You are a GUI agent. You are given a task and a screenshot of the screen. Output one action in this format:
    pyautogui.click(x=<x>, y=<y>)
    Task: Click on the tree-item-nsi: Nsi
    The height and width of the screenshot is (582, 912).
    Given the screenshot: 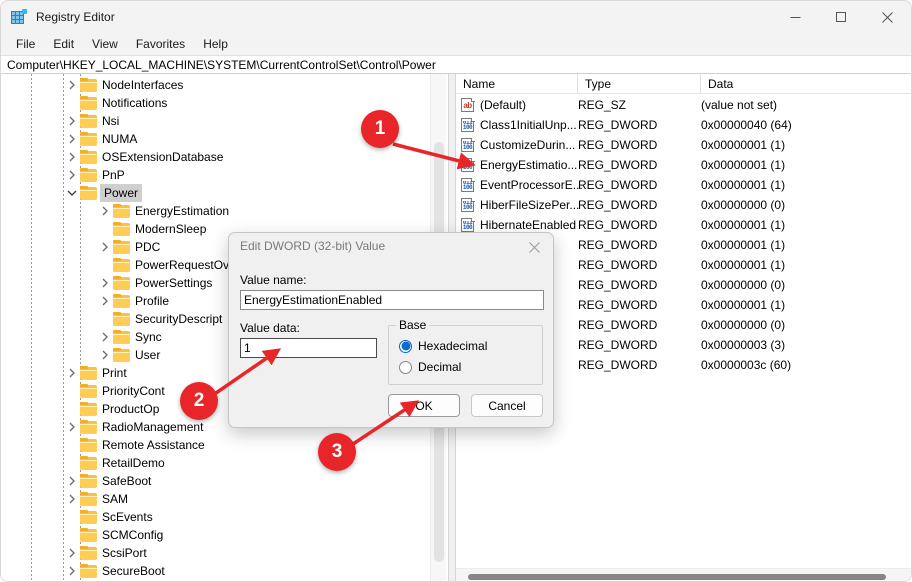 What is the action you would take?
    pyautogui.click(x=216, y=121)
    